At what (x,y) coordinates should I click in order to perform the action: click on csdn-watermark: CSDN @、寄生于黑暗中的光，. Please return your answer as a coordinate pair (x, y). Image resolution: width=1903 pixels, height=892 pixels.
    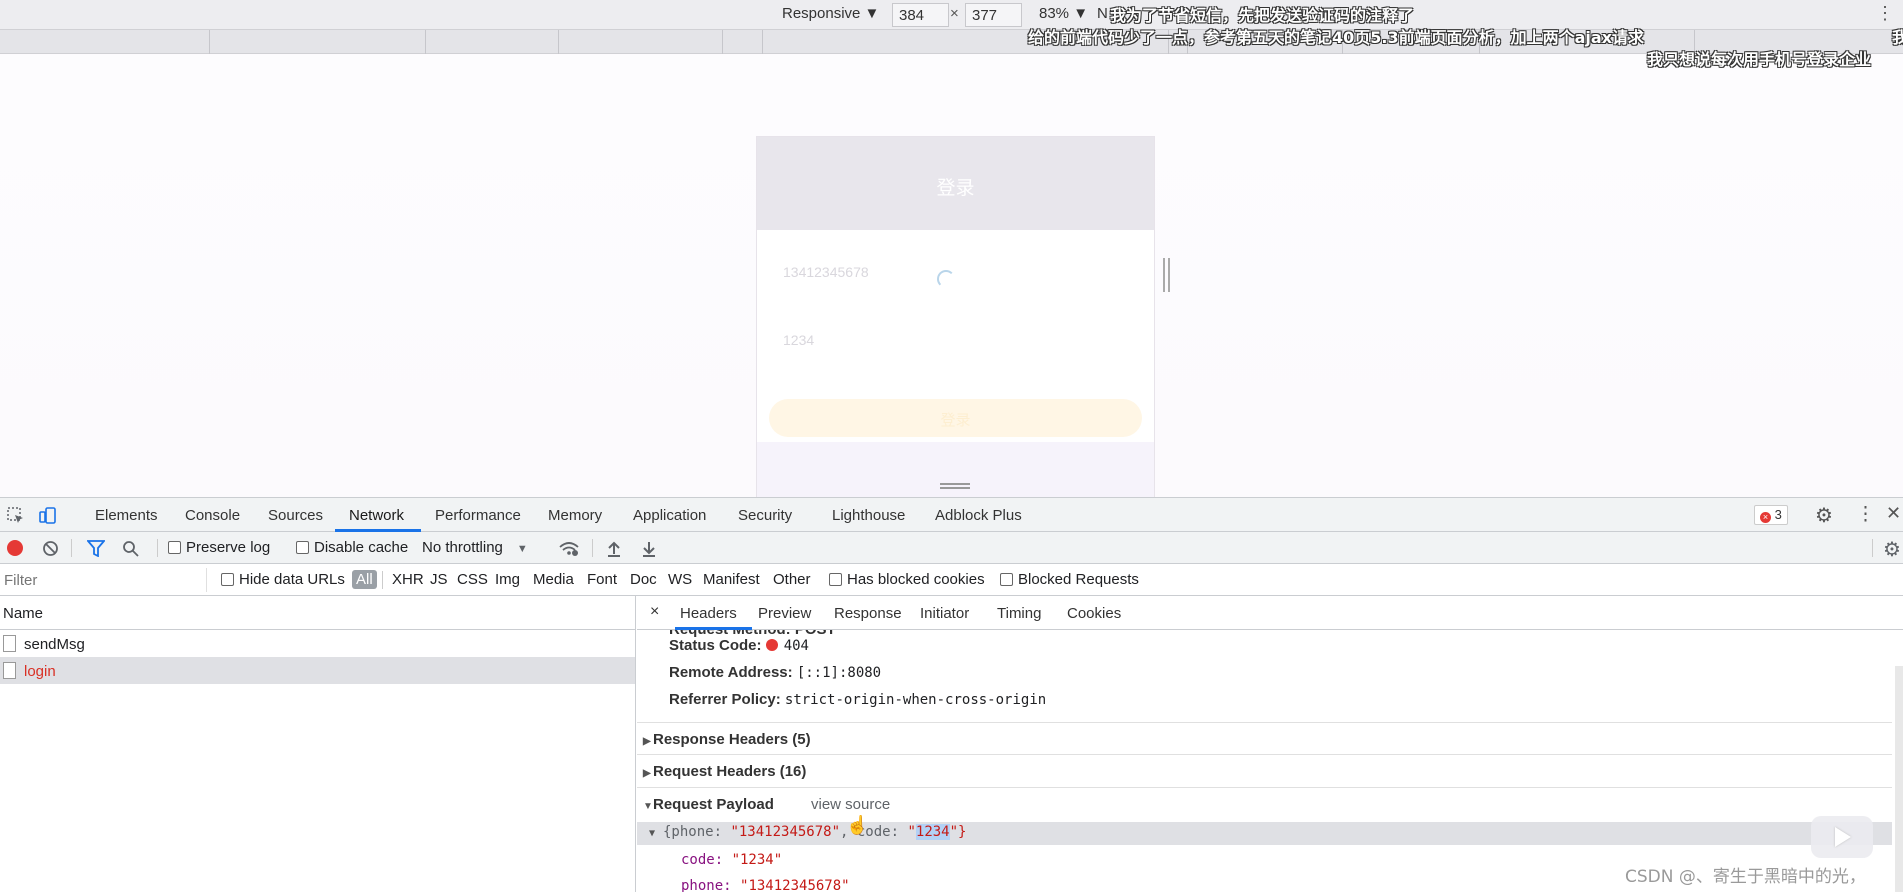
    Looking at the image, I should click on (1745, 877).